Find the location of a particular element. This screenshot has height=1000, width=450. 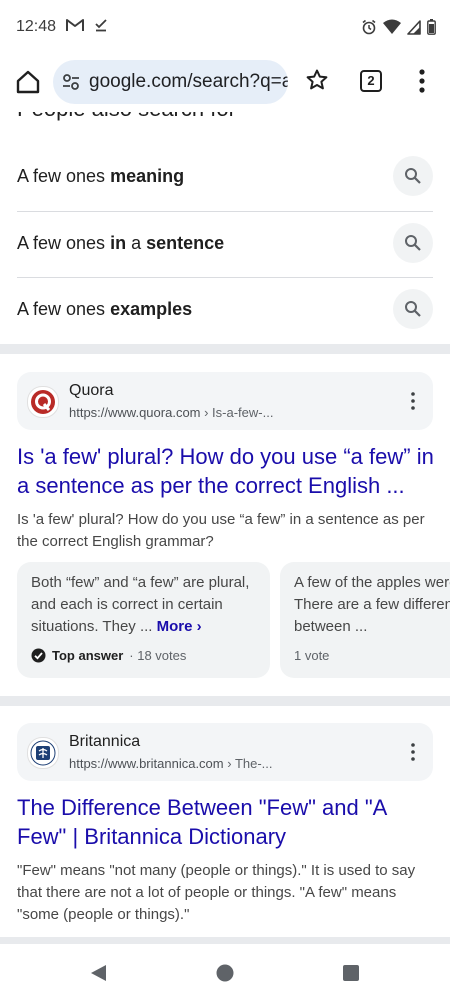

alarm-icon is located at coordinates (369, 27).